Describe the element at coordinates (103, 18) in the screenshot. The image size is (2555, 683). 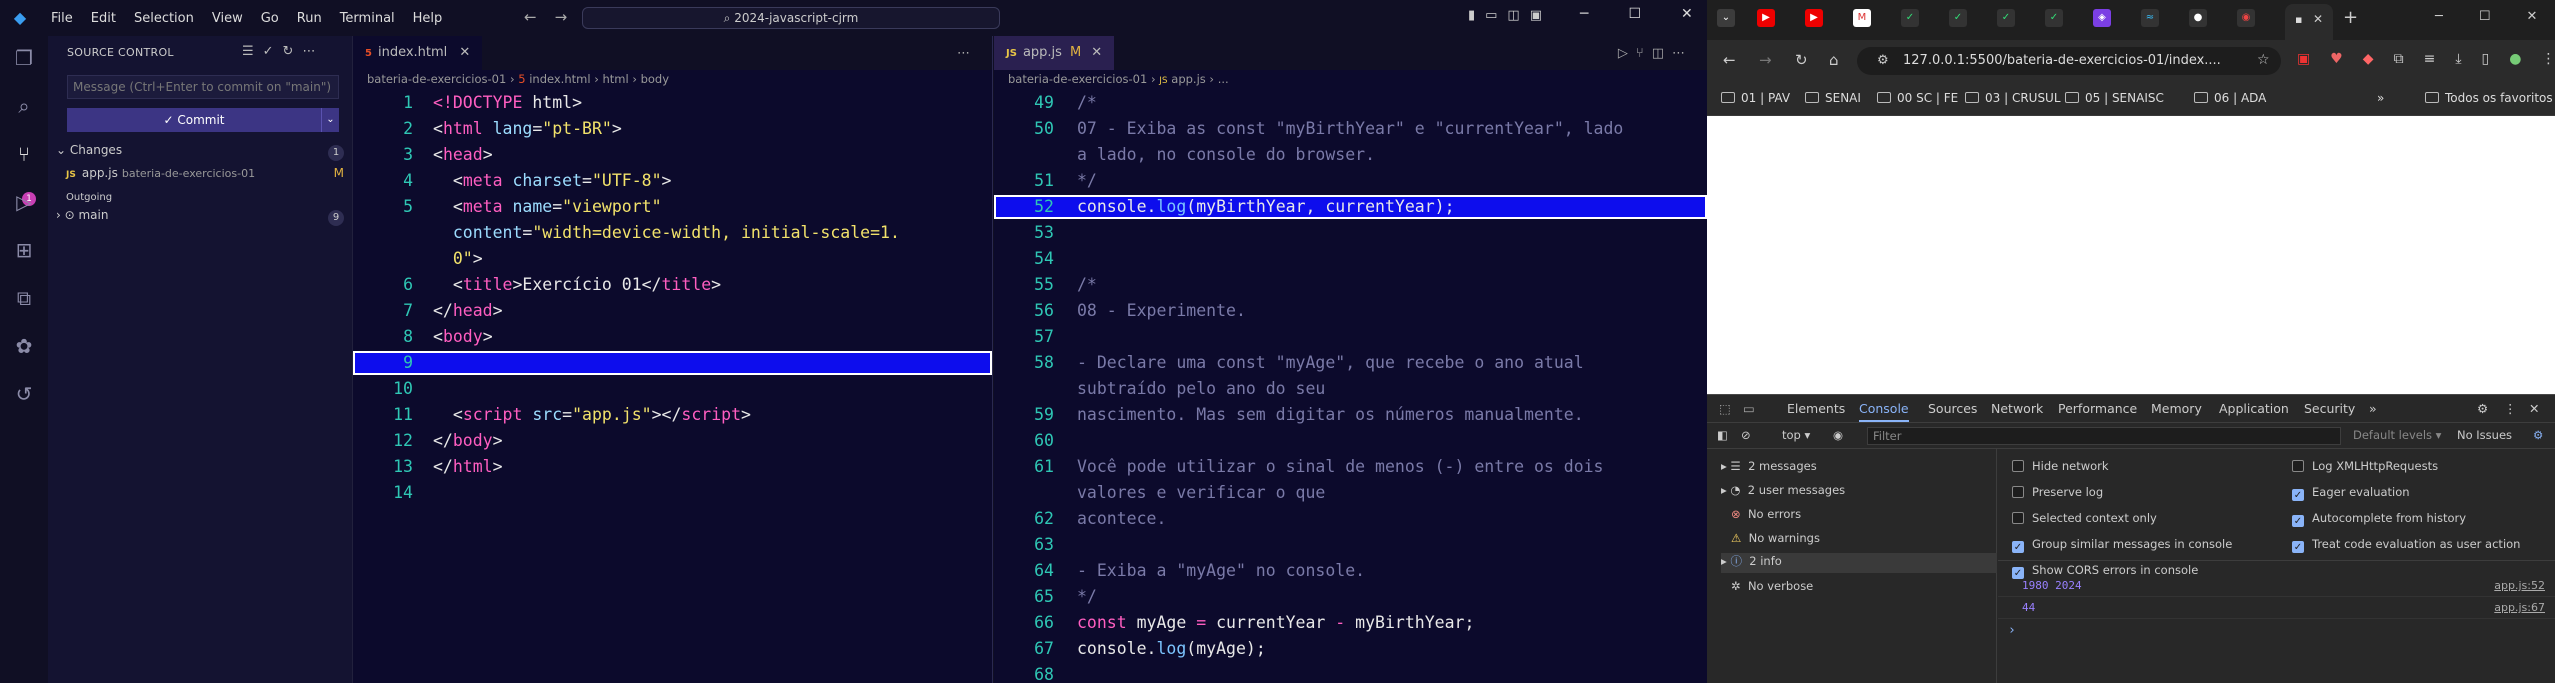
I see `menu-edit: Edit` at that location.